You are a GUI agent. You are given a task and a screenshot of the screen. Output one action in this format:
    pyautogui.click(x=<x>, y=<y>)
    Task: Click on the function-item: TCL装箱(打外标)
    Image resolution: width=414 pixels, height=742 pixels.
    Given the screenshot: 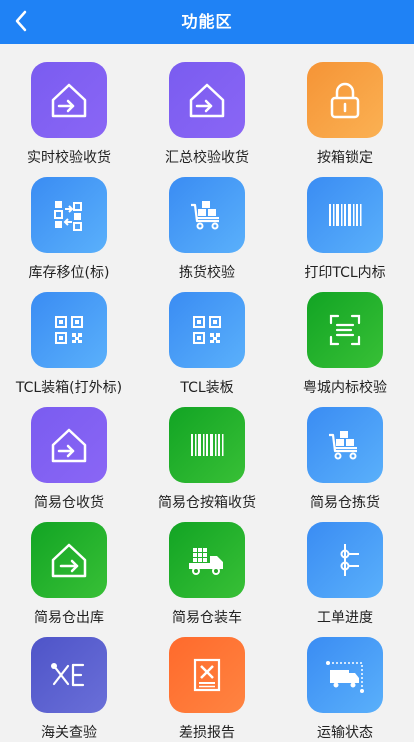 What is the action you would take?
    pyautogui.click(x=69, y=335)
    